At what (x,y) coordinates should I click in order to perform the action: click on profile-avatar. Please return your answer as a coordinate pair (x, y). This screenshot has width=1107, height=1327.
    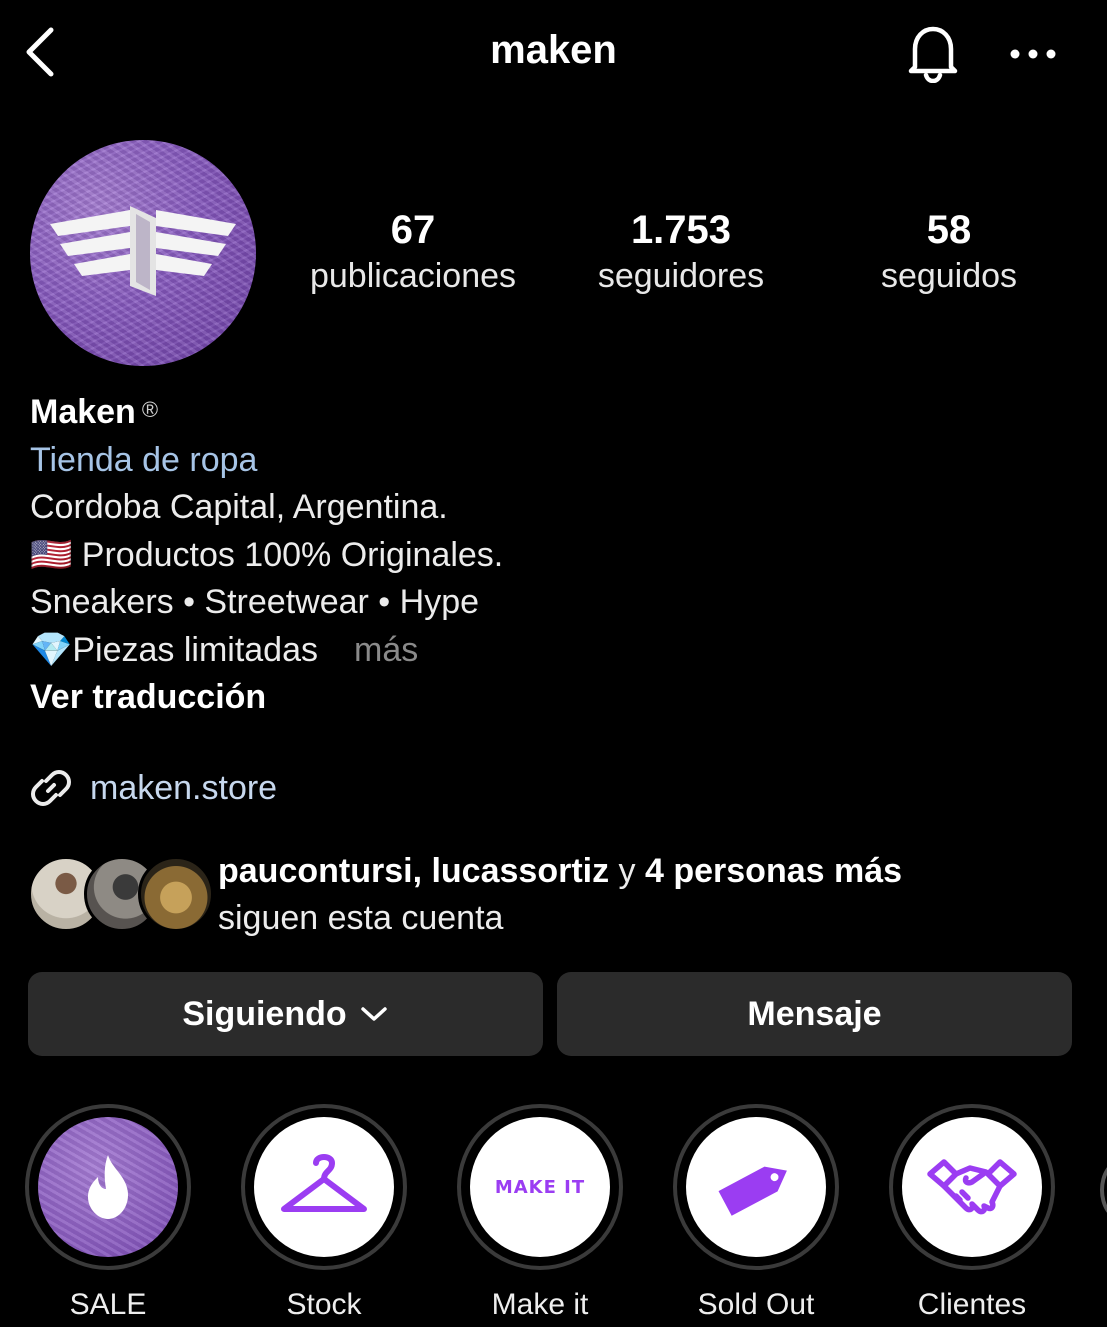
    Looking at the image, I should click on (143, 253).